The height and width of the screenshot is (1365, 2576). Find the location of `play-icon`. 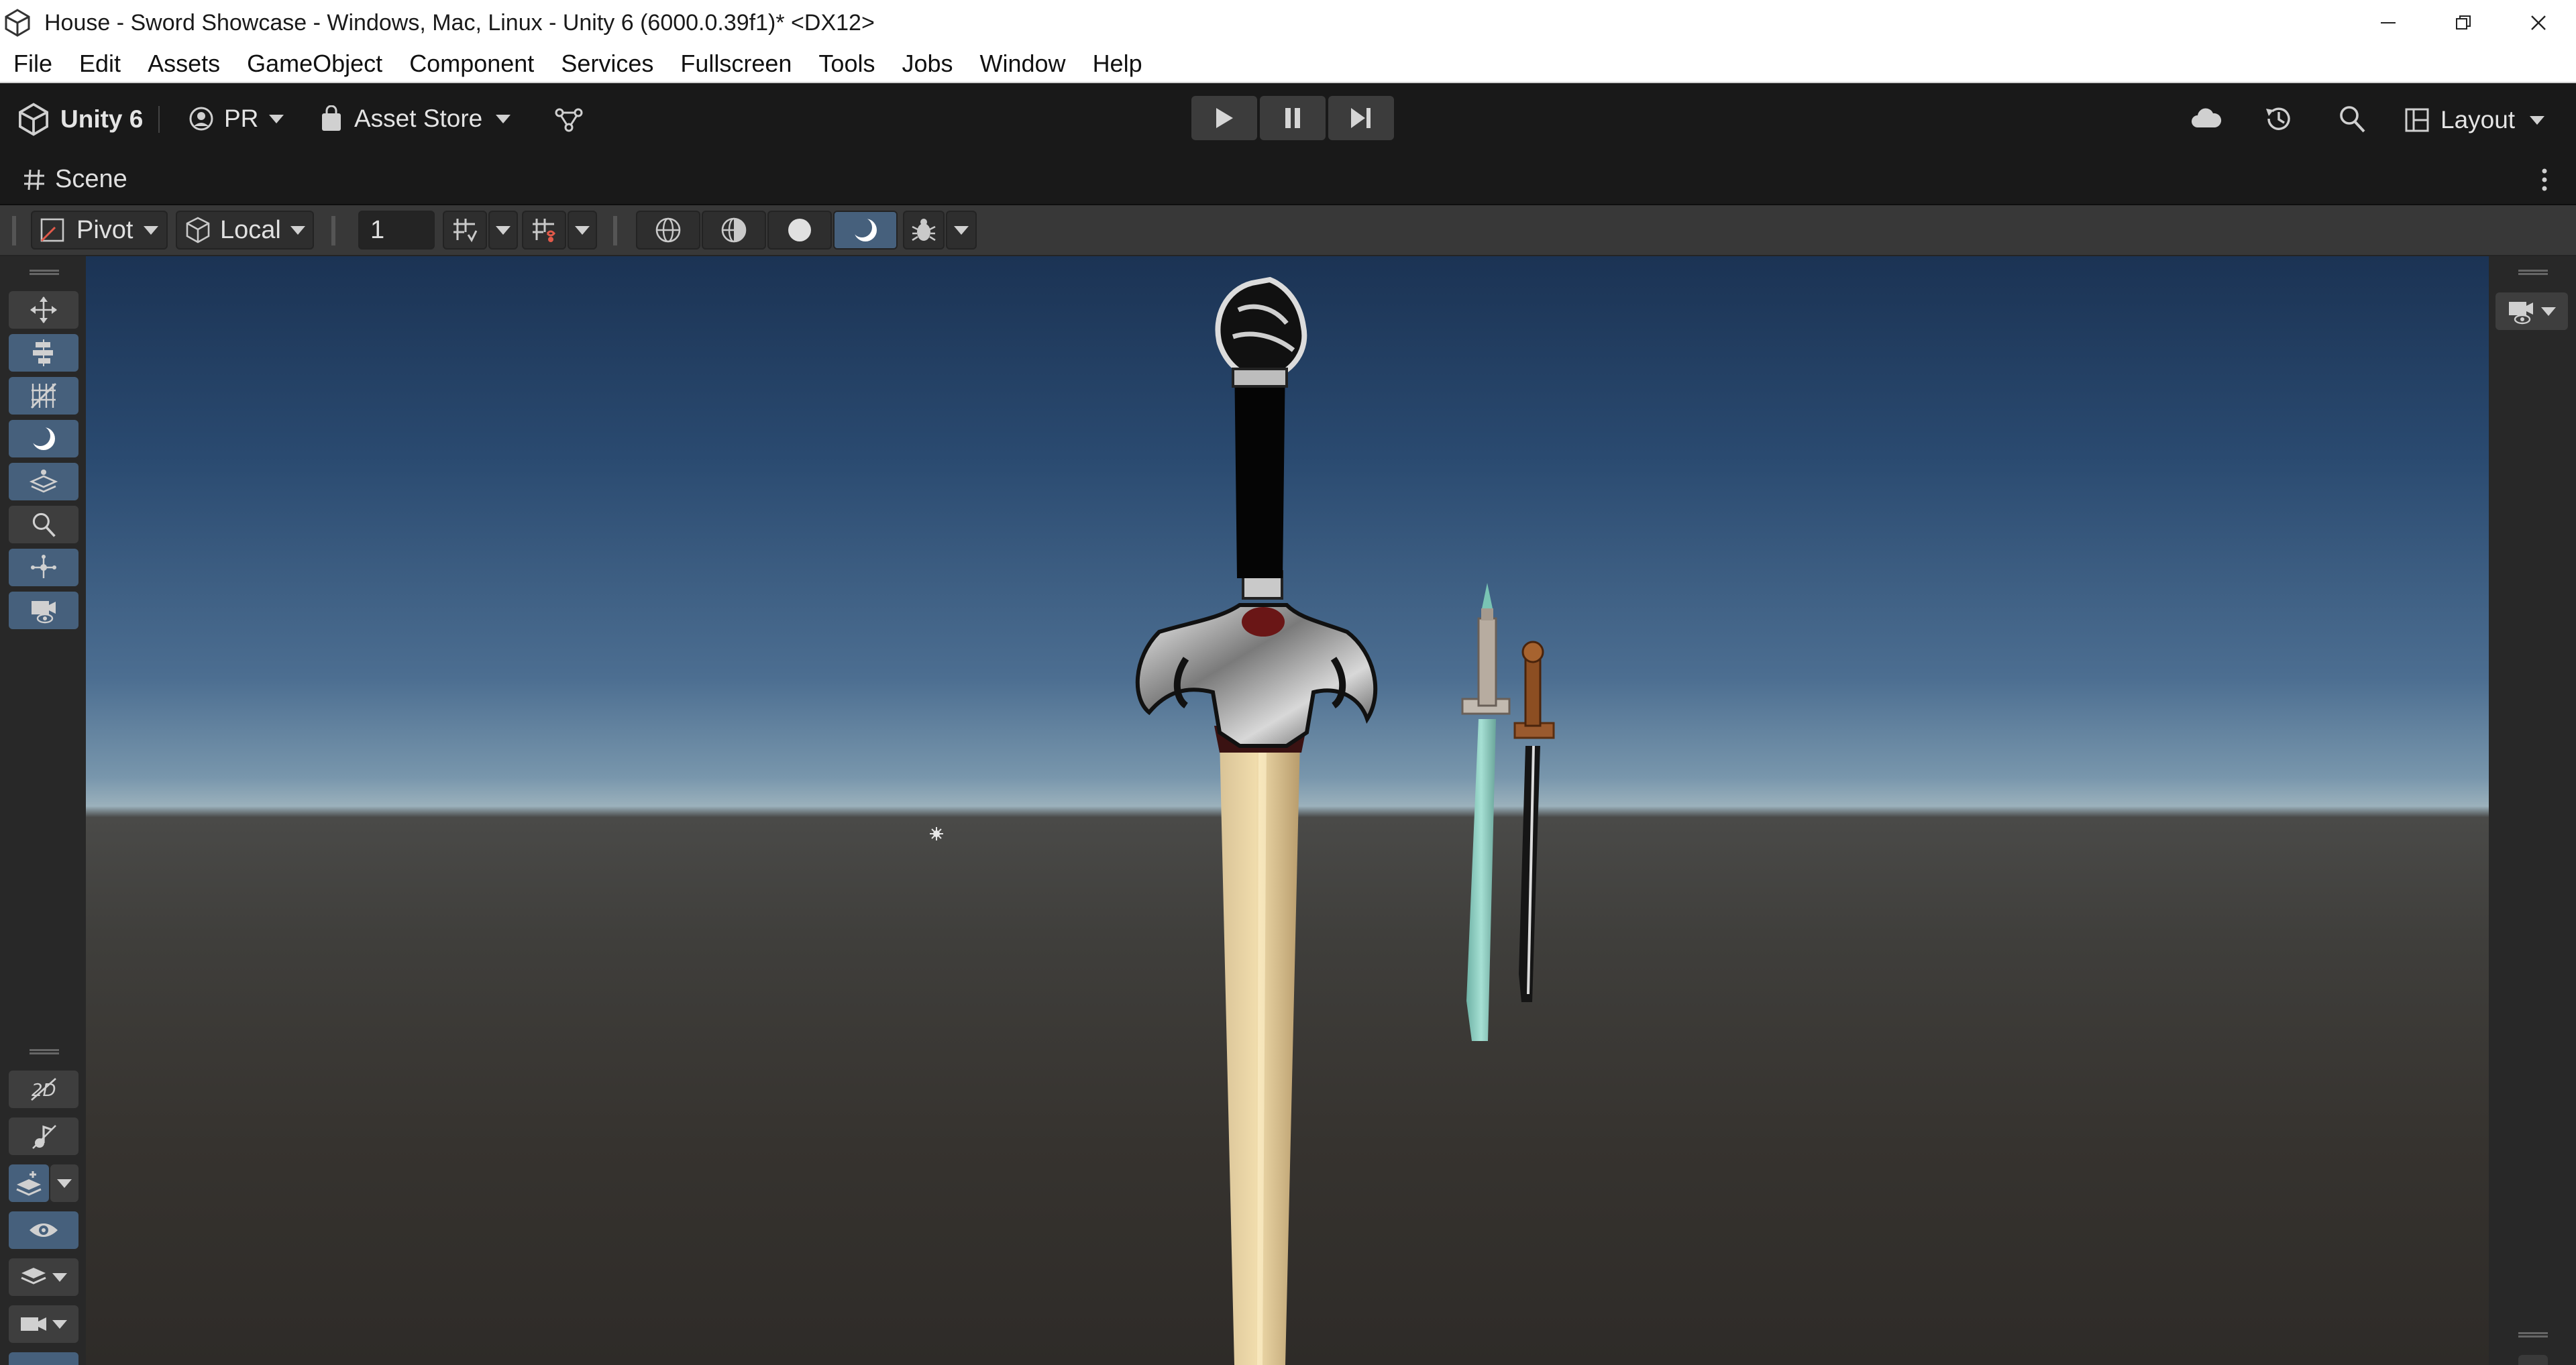

play-icon is located at coordinates (1224, 118).